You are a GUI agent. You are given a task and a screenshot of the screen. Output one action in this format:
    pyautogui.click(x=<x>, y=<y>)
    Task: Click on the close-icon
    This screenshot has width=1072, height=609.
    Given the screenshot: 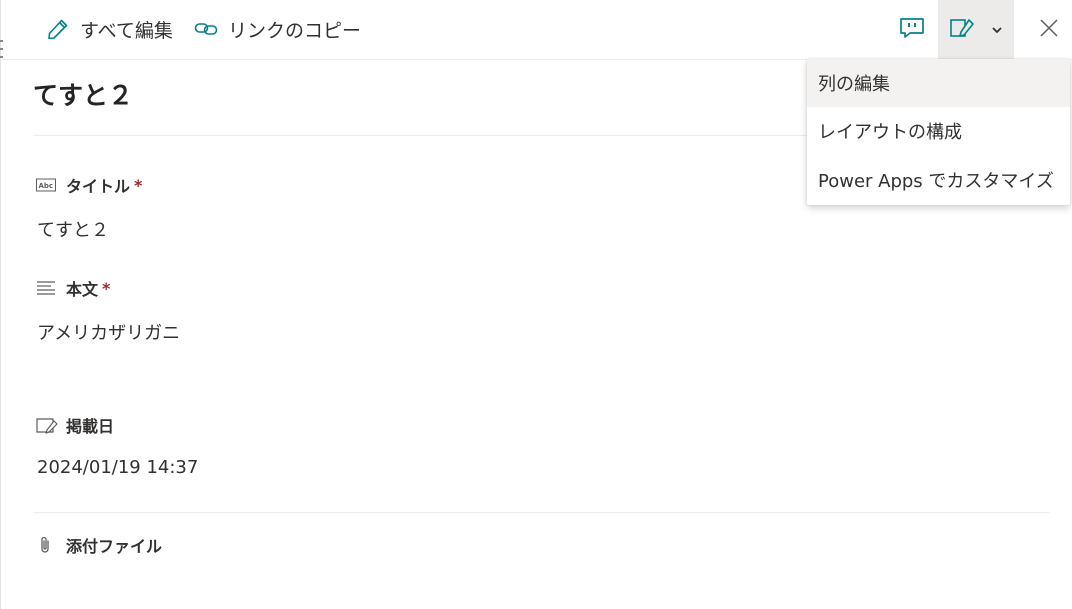 What is the action you would take?
    pyautogui.click(x=1049, y=30)
    